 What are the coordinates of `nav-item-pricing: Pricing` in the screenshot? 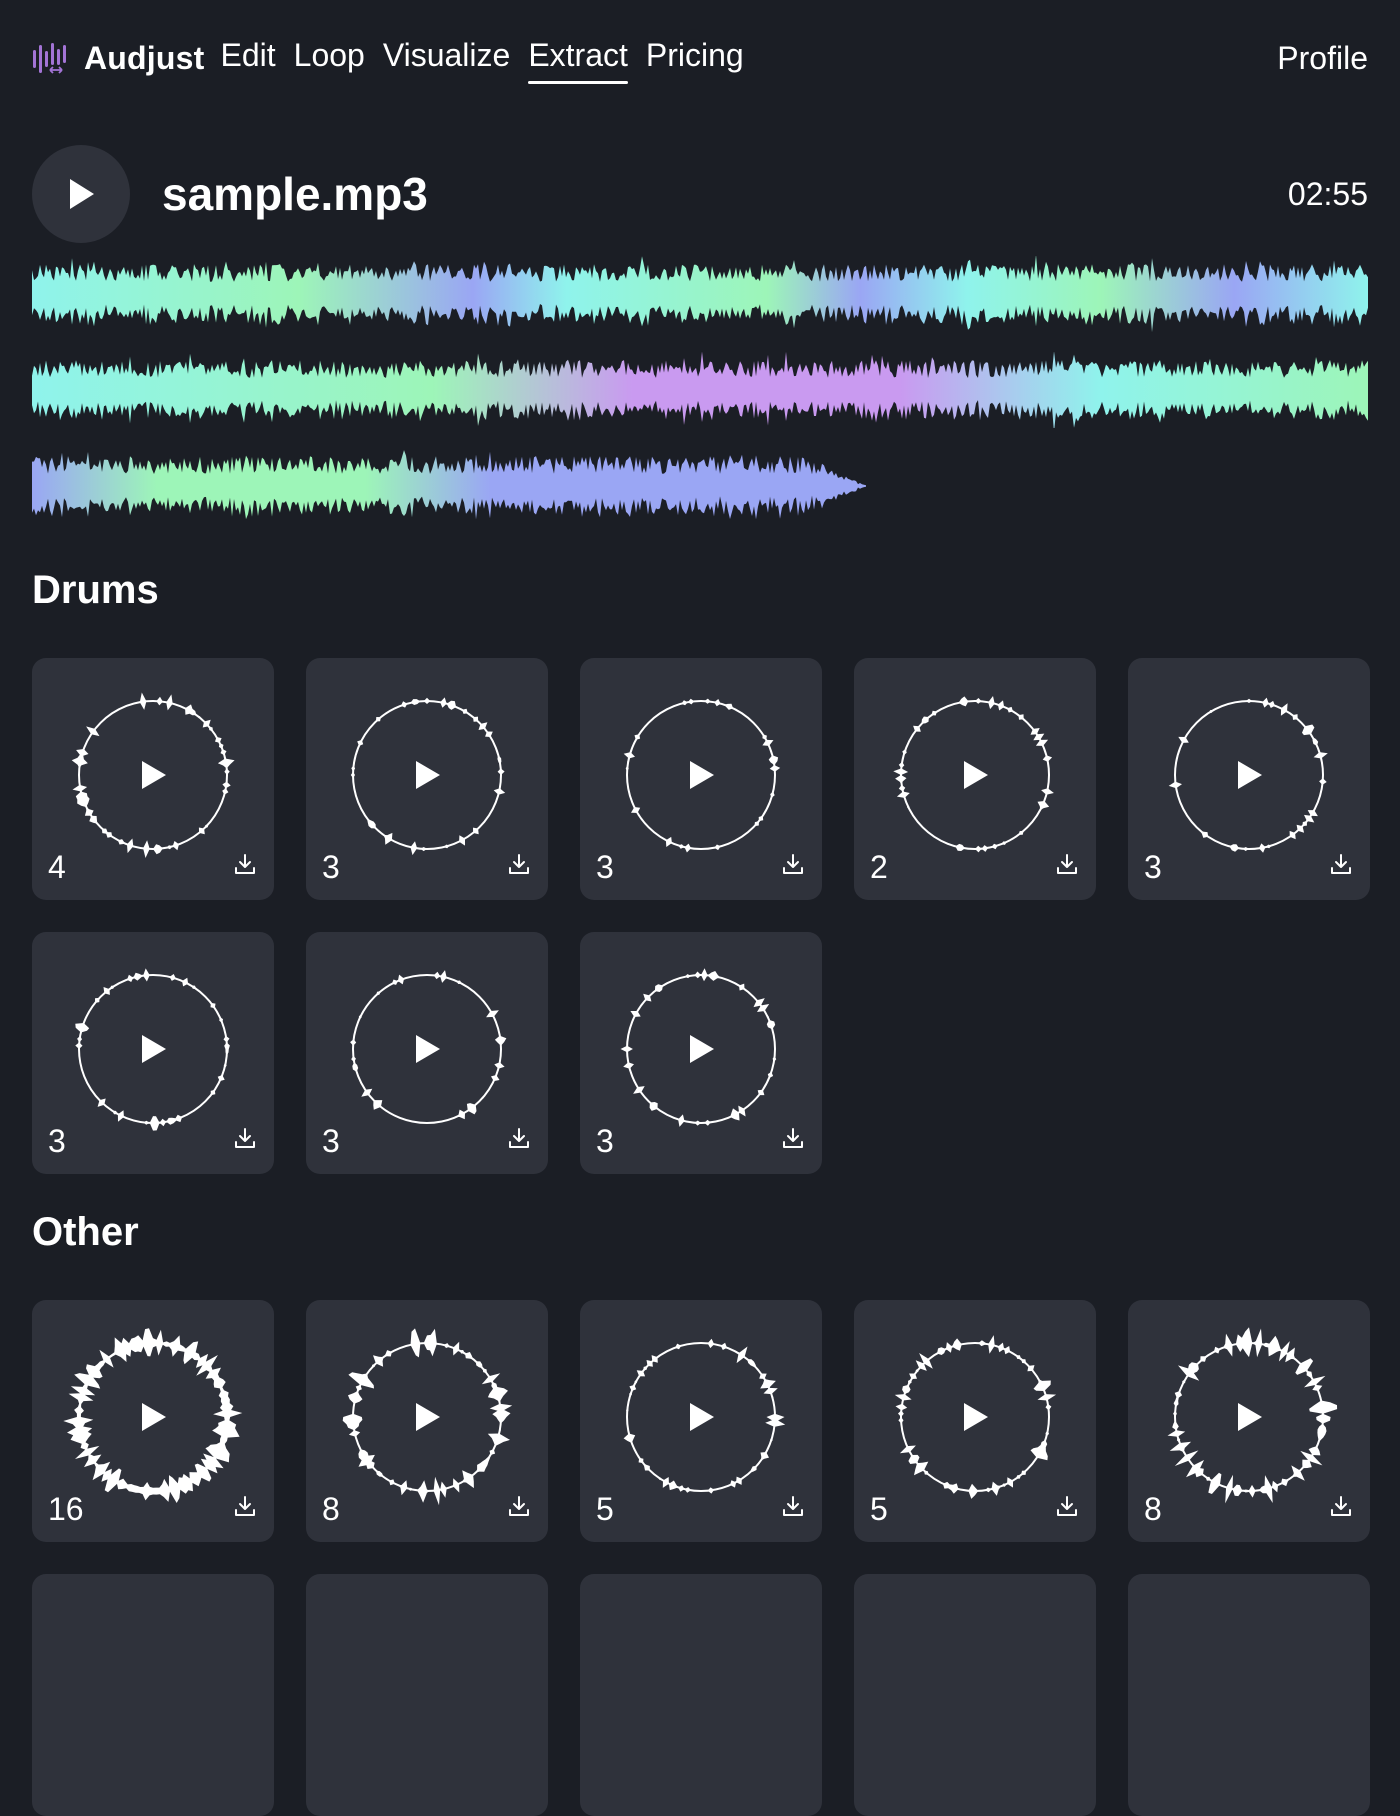 It's located at (695, 58).